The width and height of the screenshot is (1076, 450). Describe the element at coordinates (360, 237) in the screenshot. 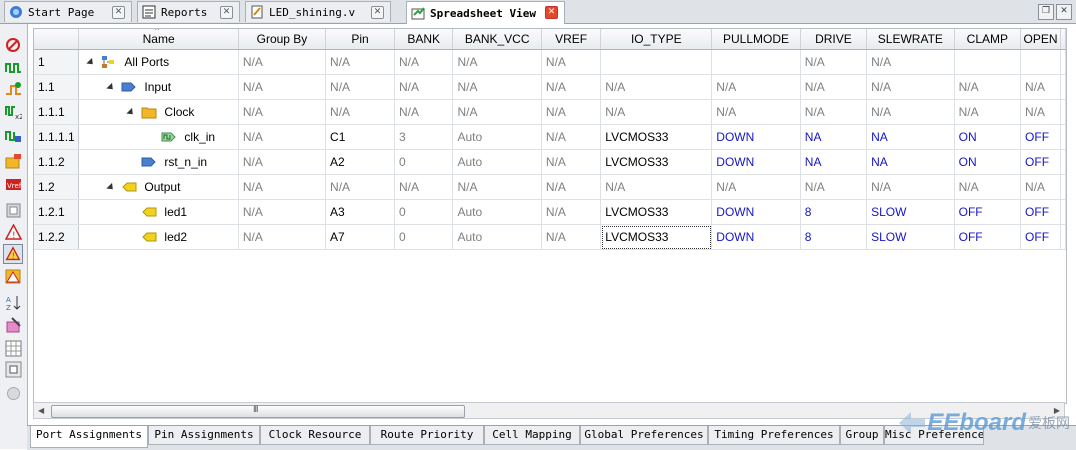

I see `cell-pin: A7` at that location.